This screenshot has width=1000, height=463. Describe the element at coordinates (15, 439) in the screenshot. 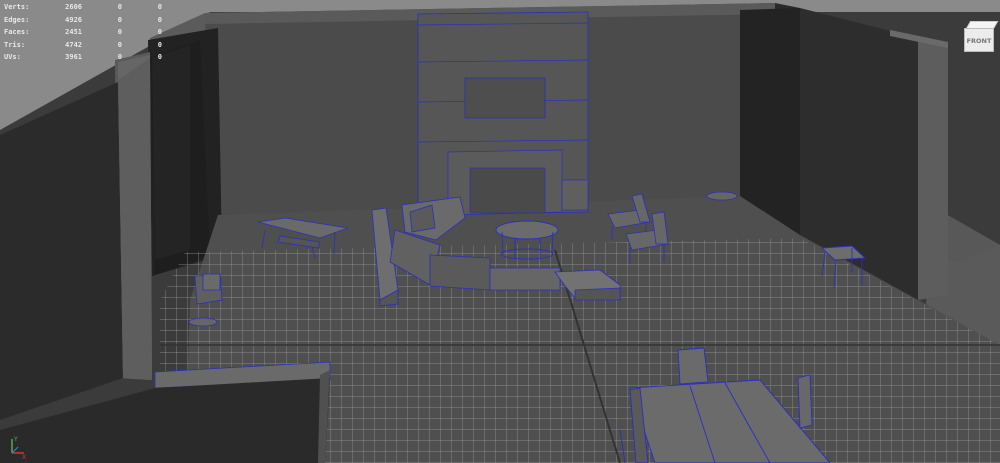

I see `axis-y-label: Y` at that location.